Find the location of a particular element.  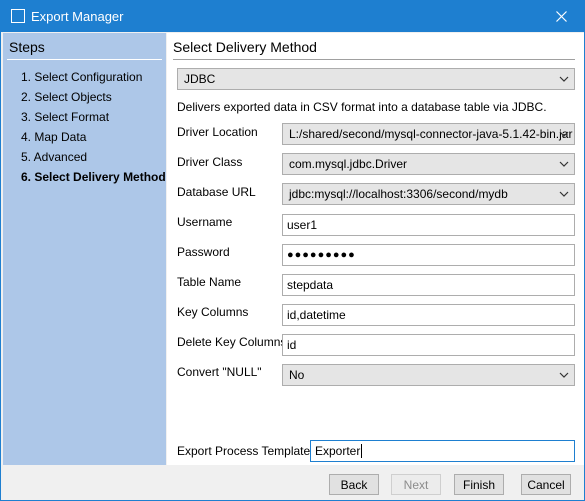

driver-class-value: com.mysql.jdbc.Driver is located at coordinates (348, 164).